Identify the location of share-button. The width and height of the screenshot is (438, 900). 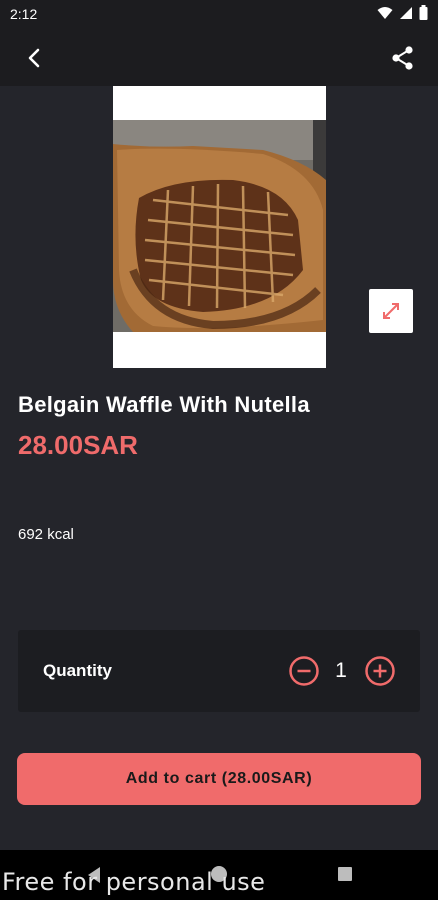
(403, 58).